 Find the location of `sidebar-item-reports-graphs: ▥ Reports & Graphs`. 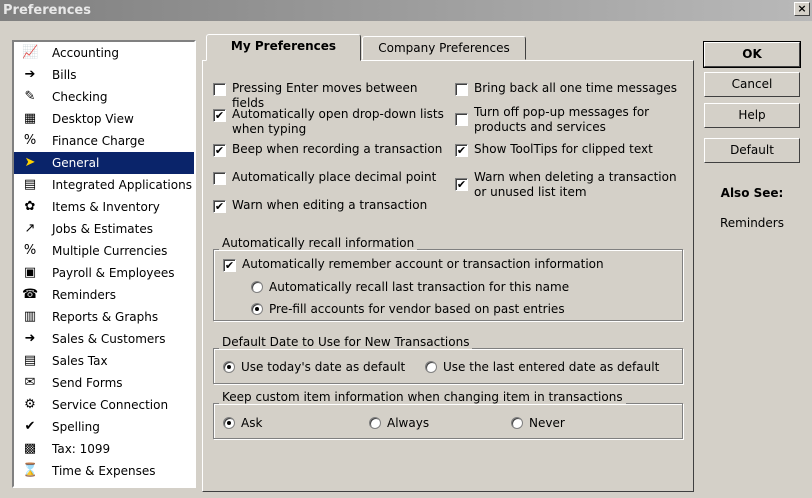

sidebar-item-reports-graphs: ▥ Reports & Graphs is located at coordinates (104, 317).